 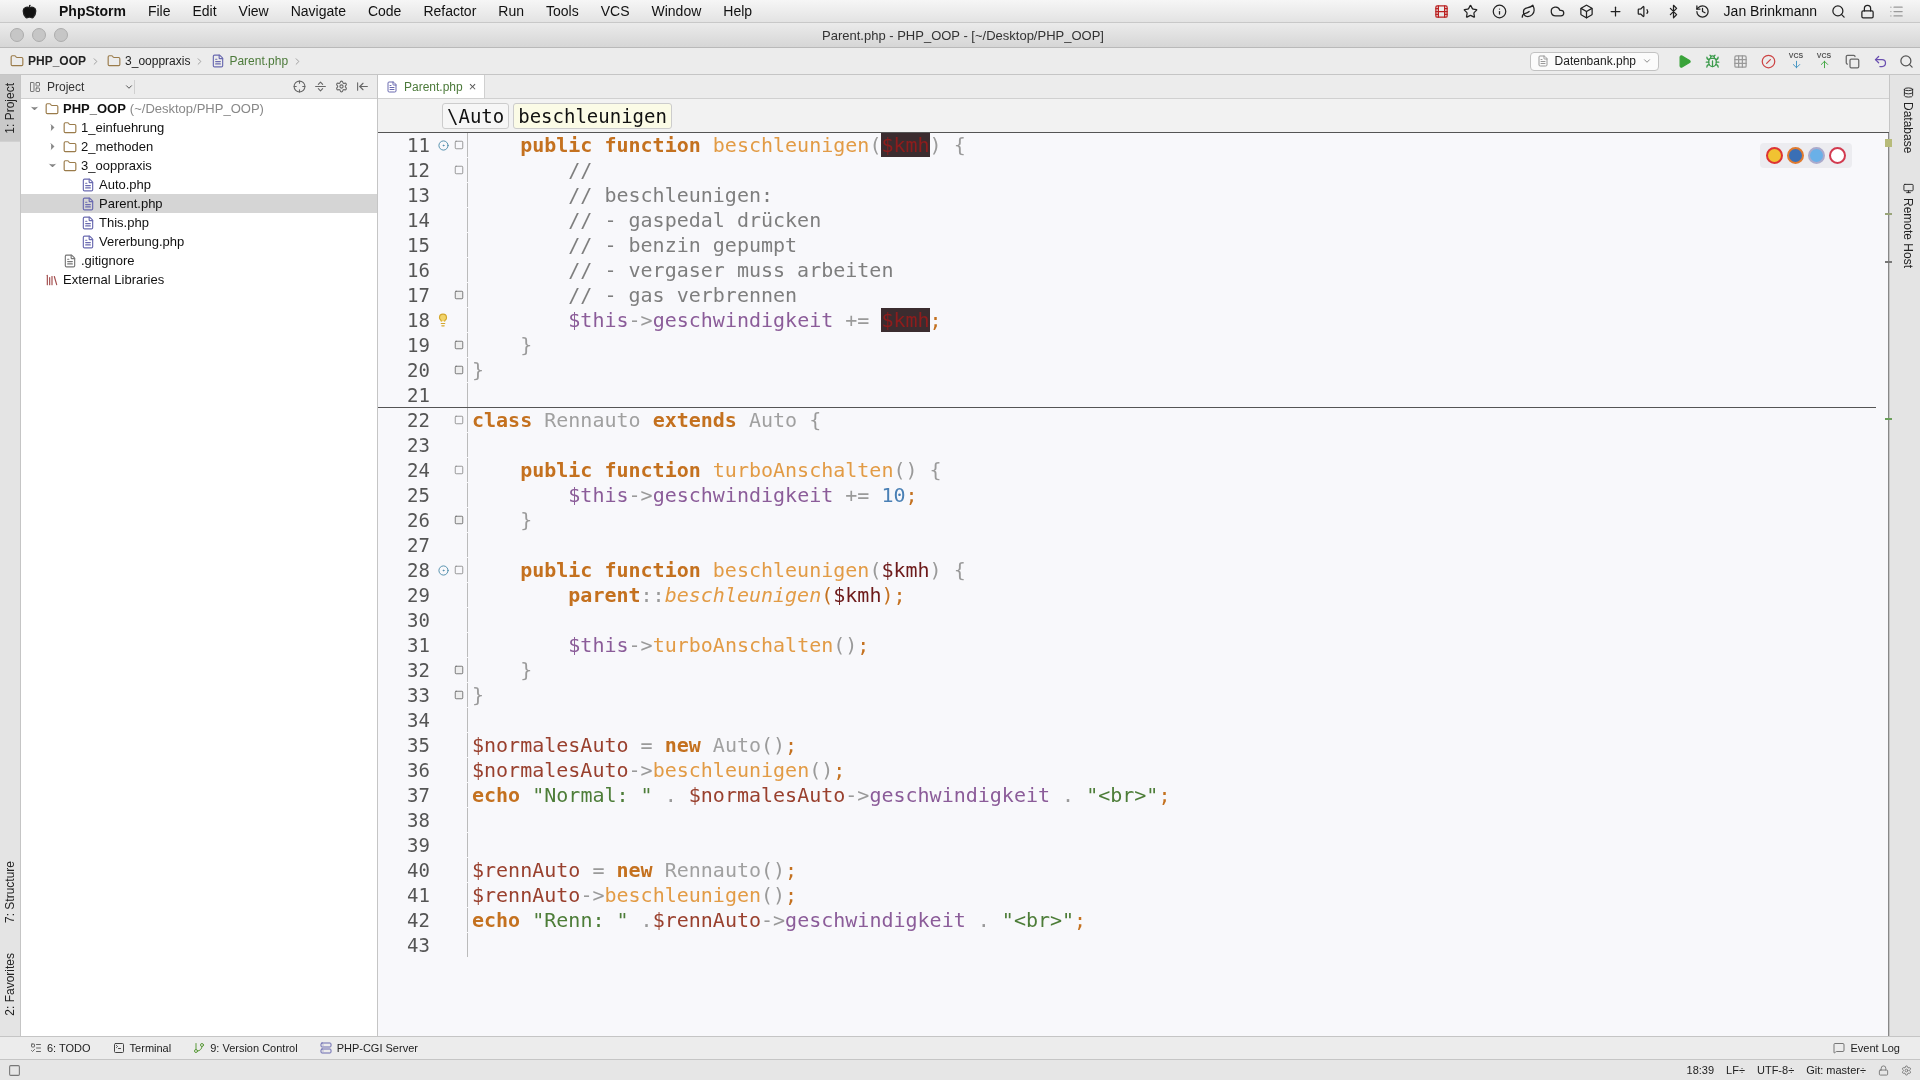 What do you see at coordinates (1770, 11) in the screenshot?
I see `user-name: Jan Brinkmann` at bounding box center [1770, 11].